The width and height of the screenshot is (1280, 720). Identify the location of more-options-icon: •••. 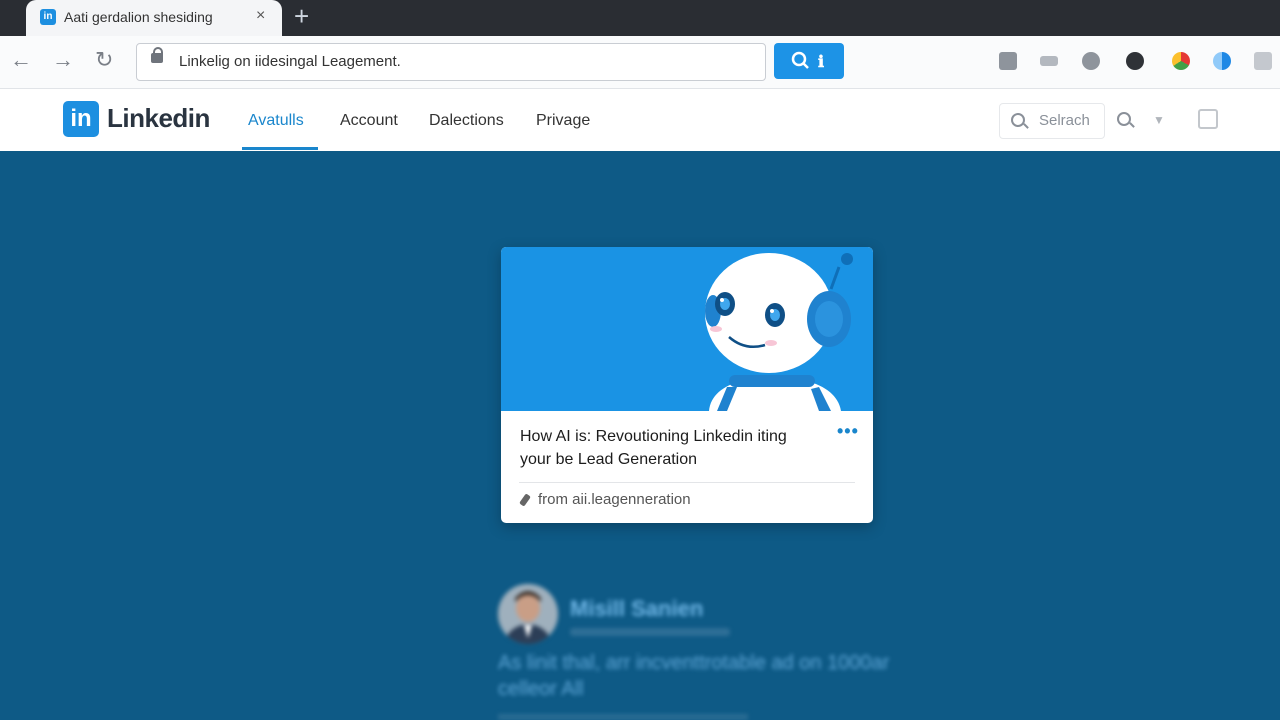
(848, 431).